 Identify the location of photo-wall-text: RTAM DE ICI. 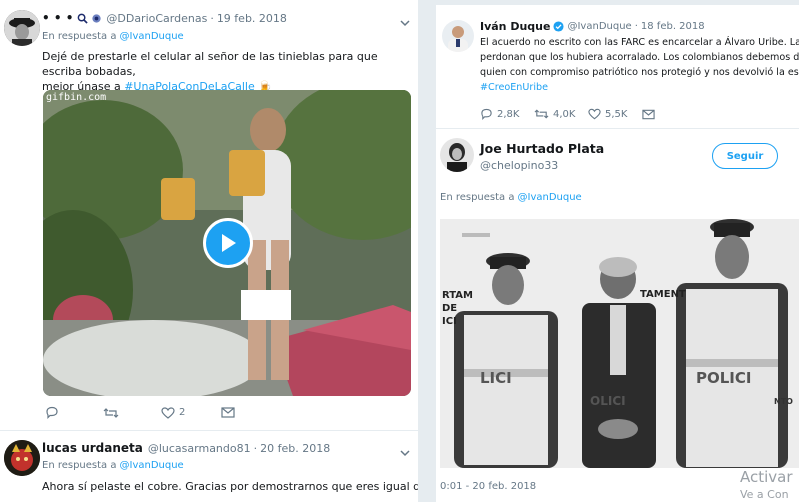
(457, 308).